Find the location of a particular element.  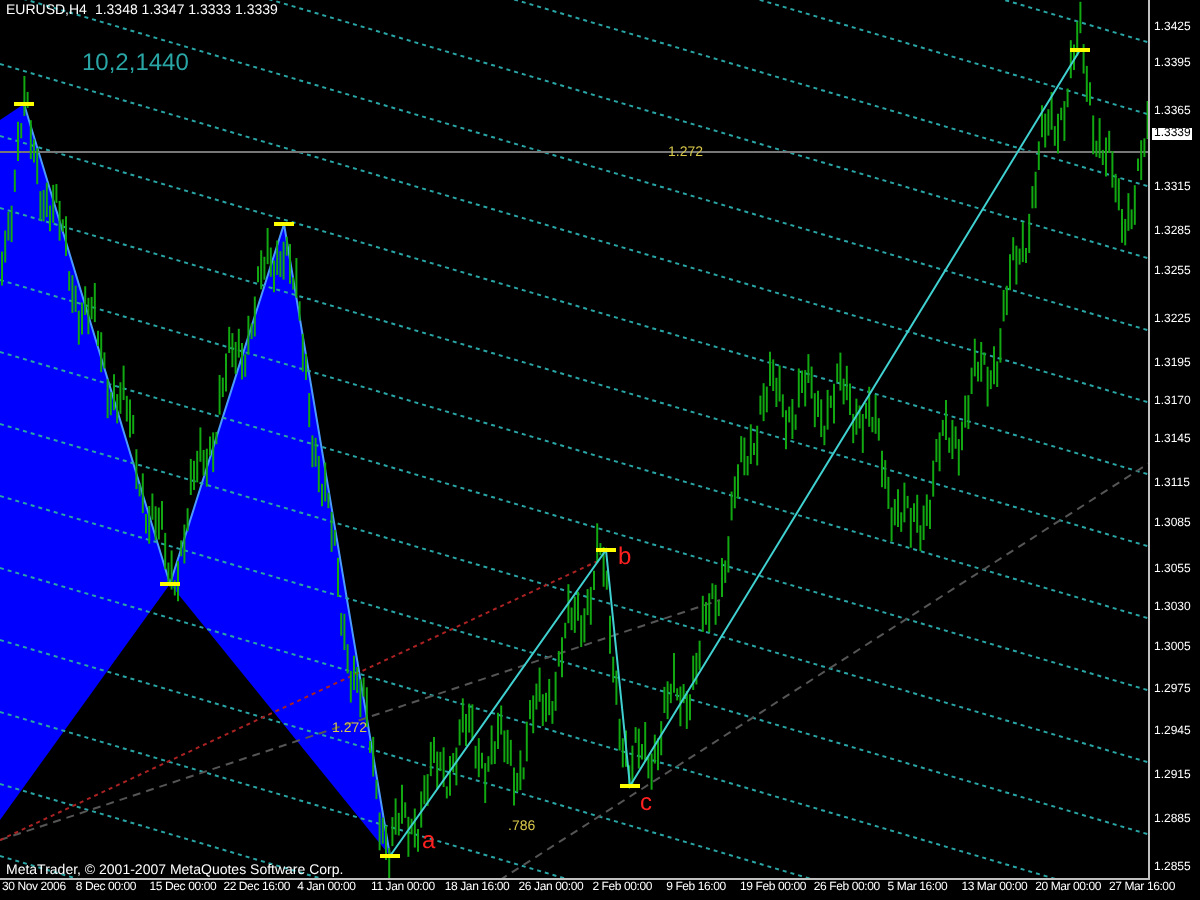

point-label: b is located at coordinates (625, 556).